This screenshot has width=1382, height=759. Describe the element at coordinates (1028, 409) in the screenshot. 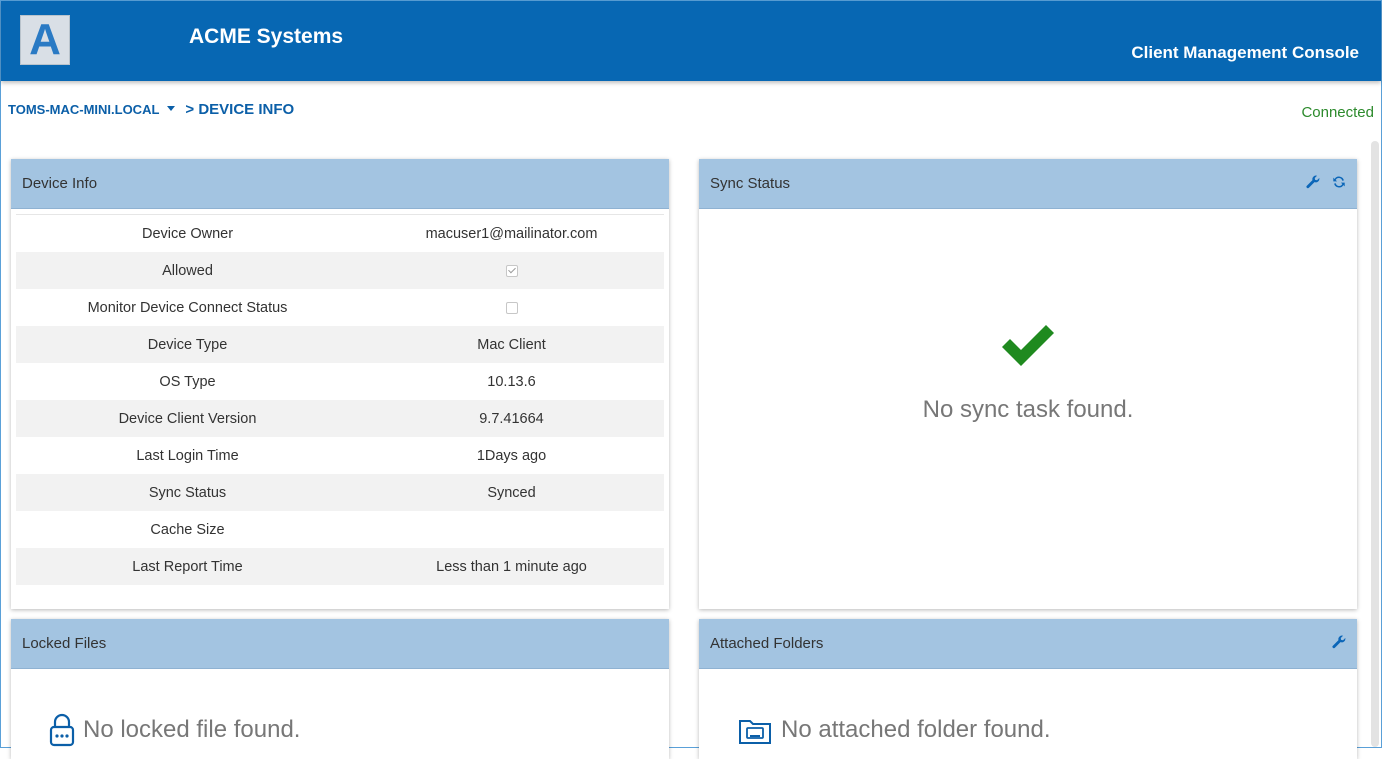

I see `sync-empty-message: No sync task found.` at that location.